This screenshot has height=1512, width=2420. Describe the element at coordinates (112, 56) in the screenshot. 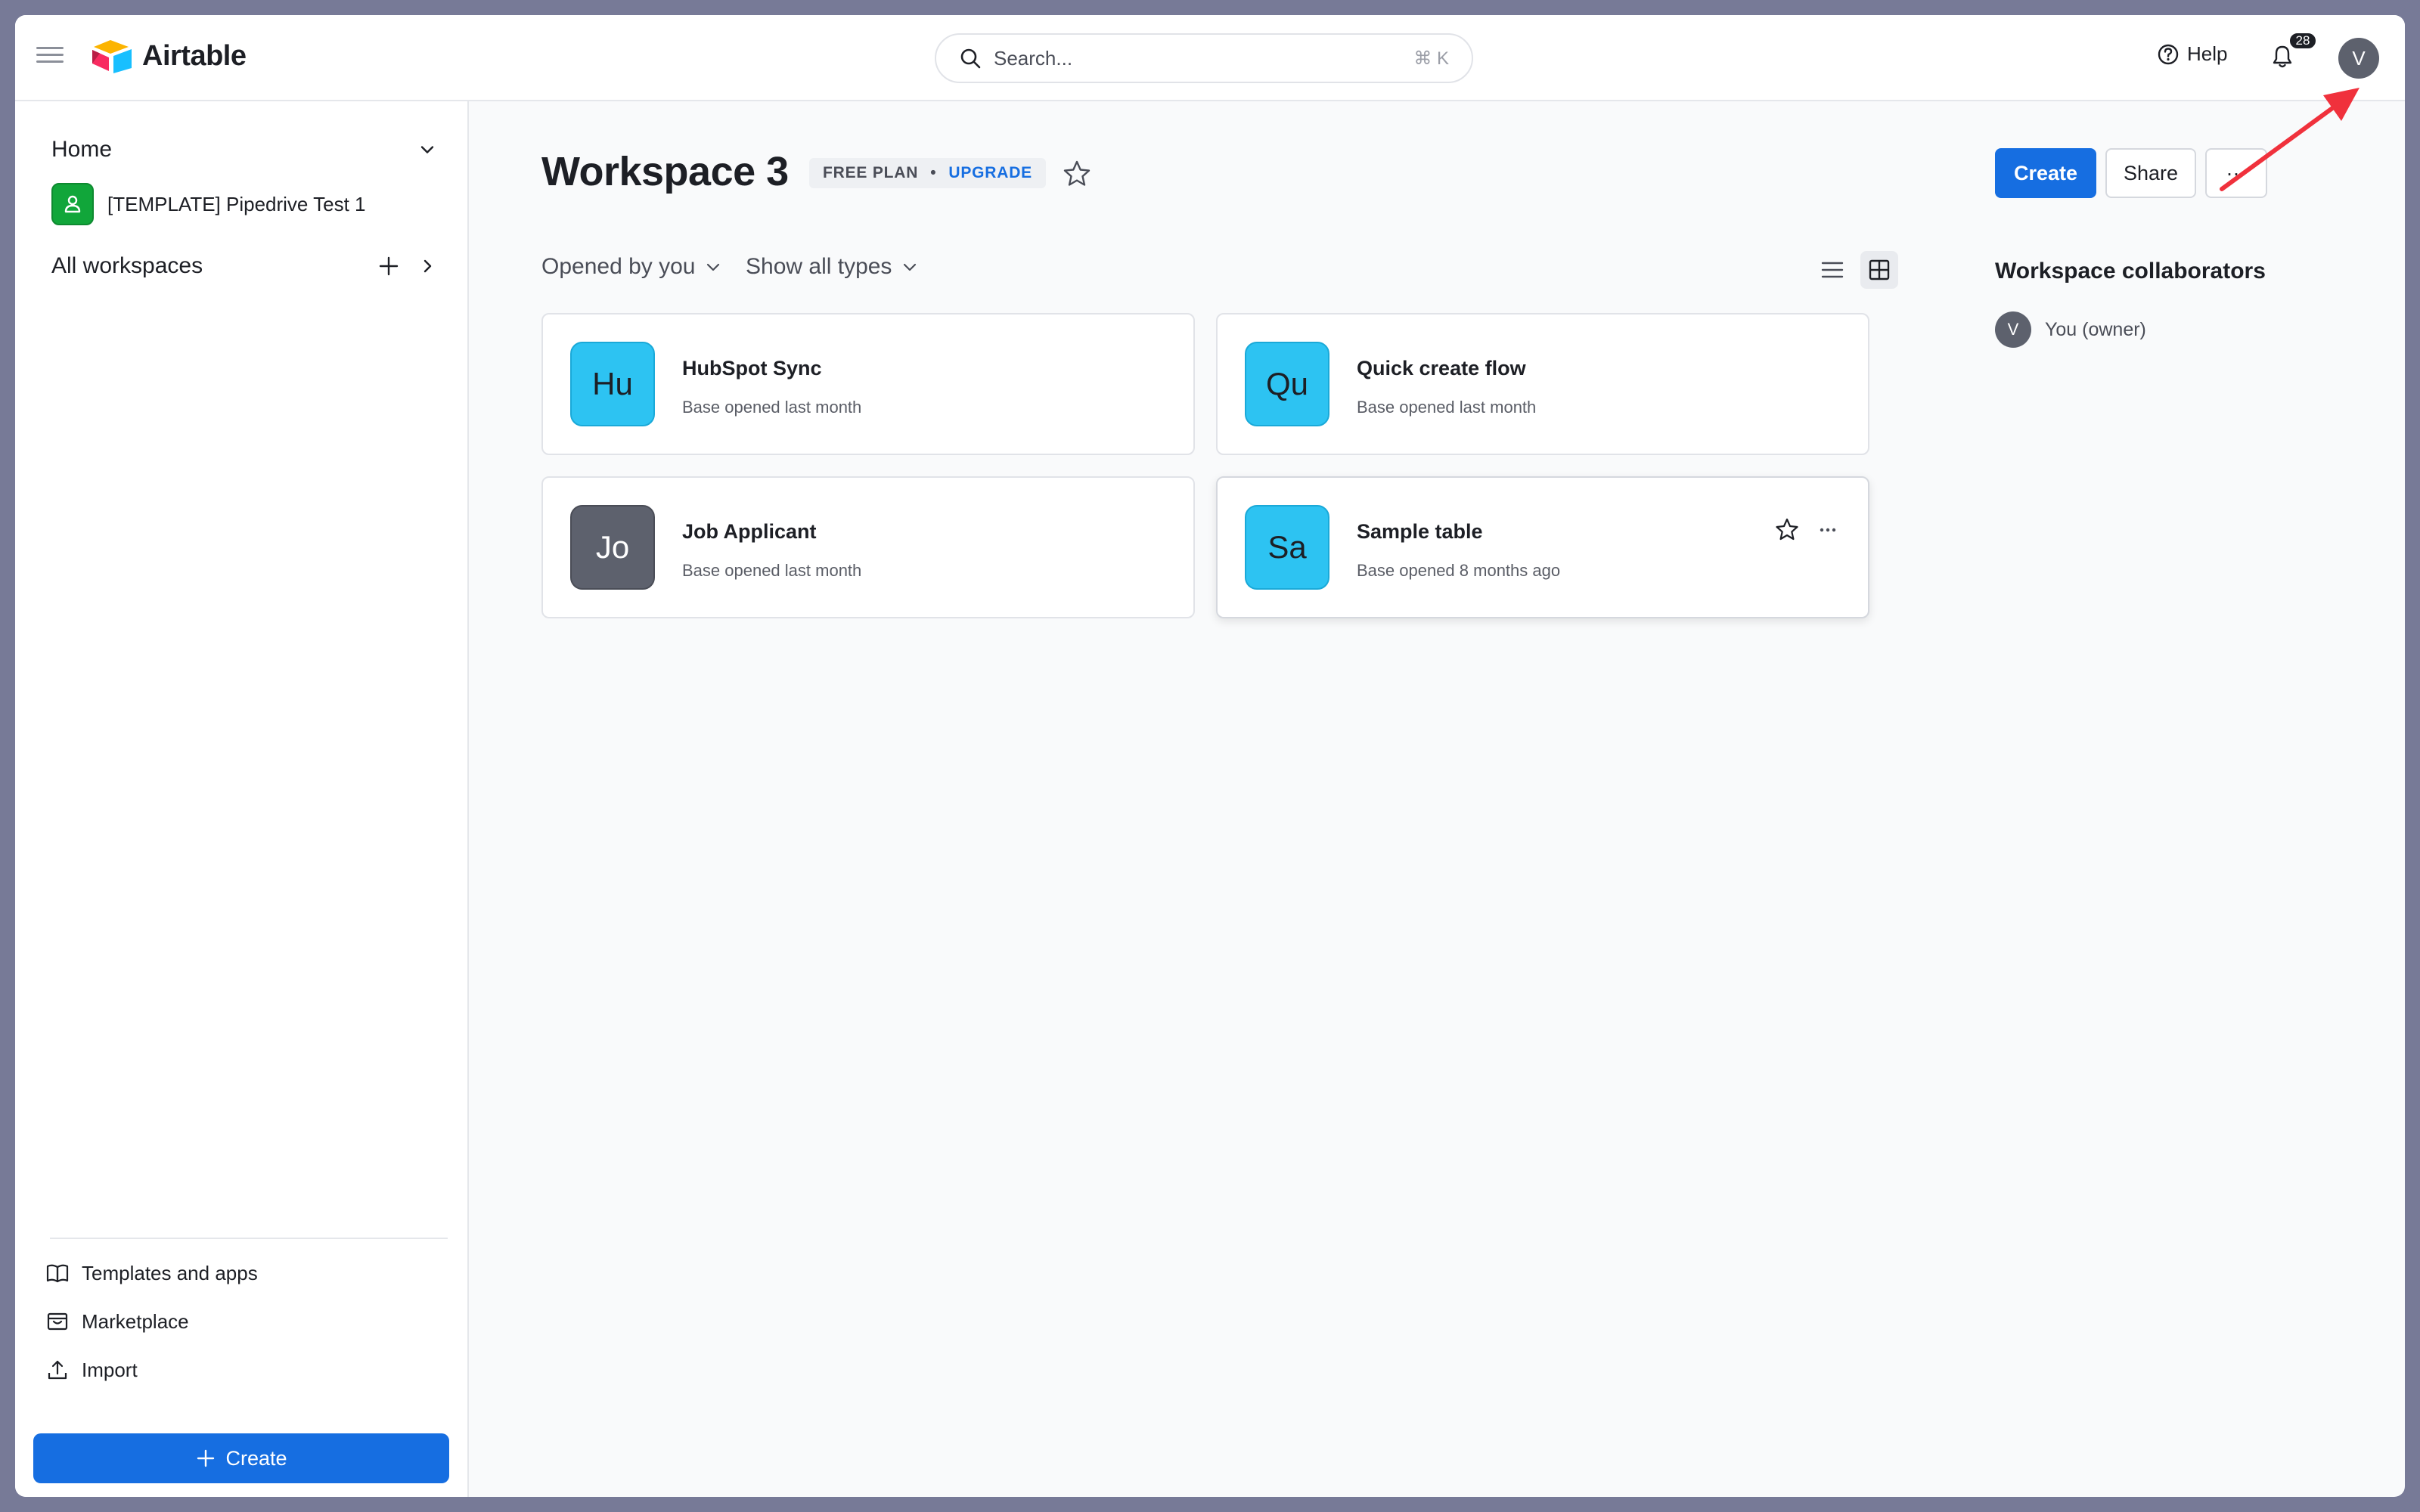

I see `airtable-logo-icon` at that location.